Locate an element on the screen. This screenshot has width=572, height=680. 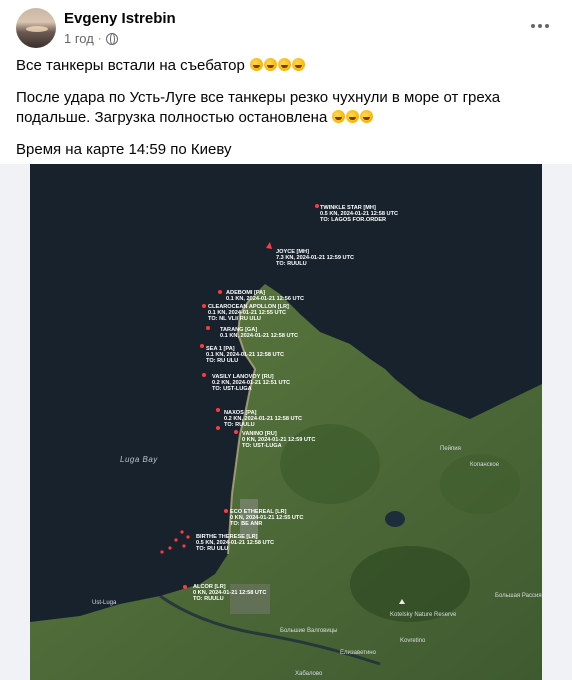
place-label: Большая Рассия is located at coordinates (518, 596).